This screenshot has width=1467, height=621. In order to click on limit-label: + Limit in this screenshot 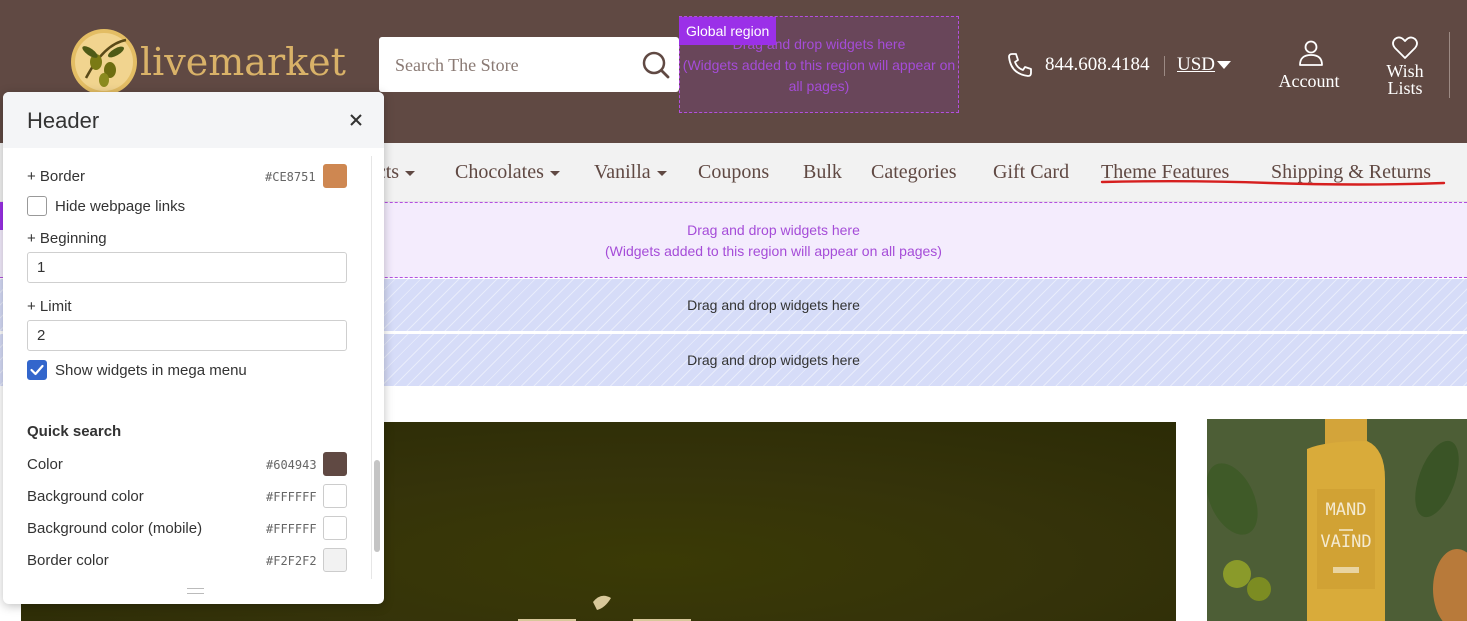, I will do `click(49, 306)`.